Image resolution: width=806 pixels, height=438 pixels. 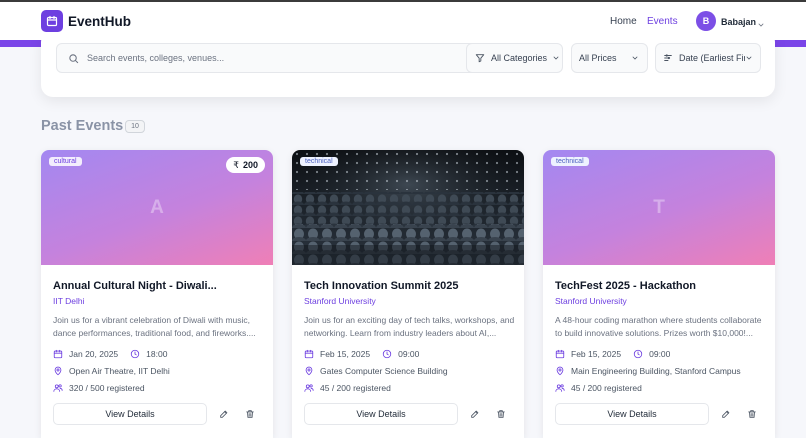 I want to click on price-badge: ₹ 200, so click(x=245, y=165).